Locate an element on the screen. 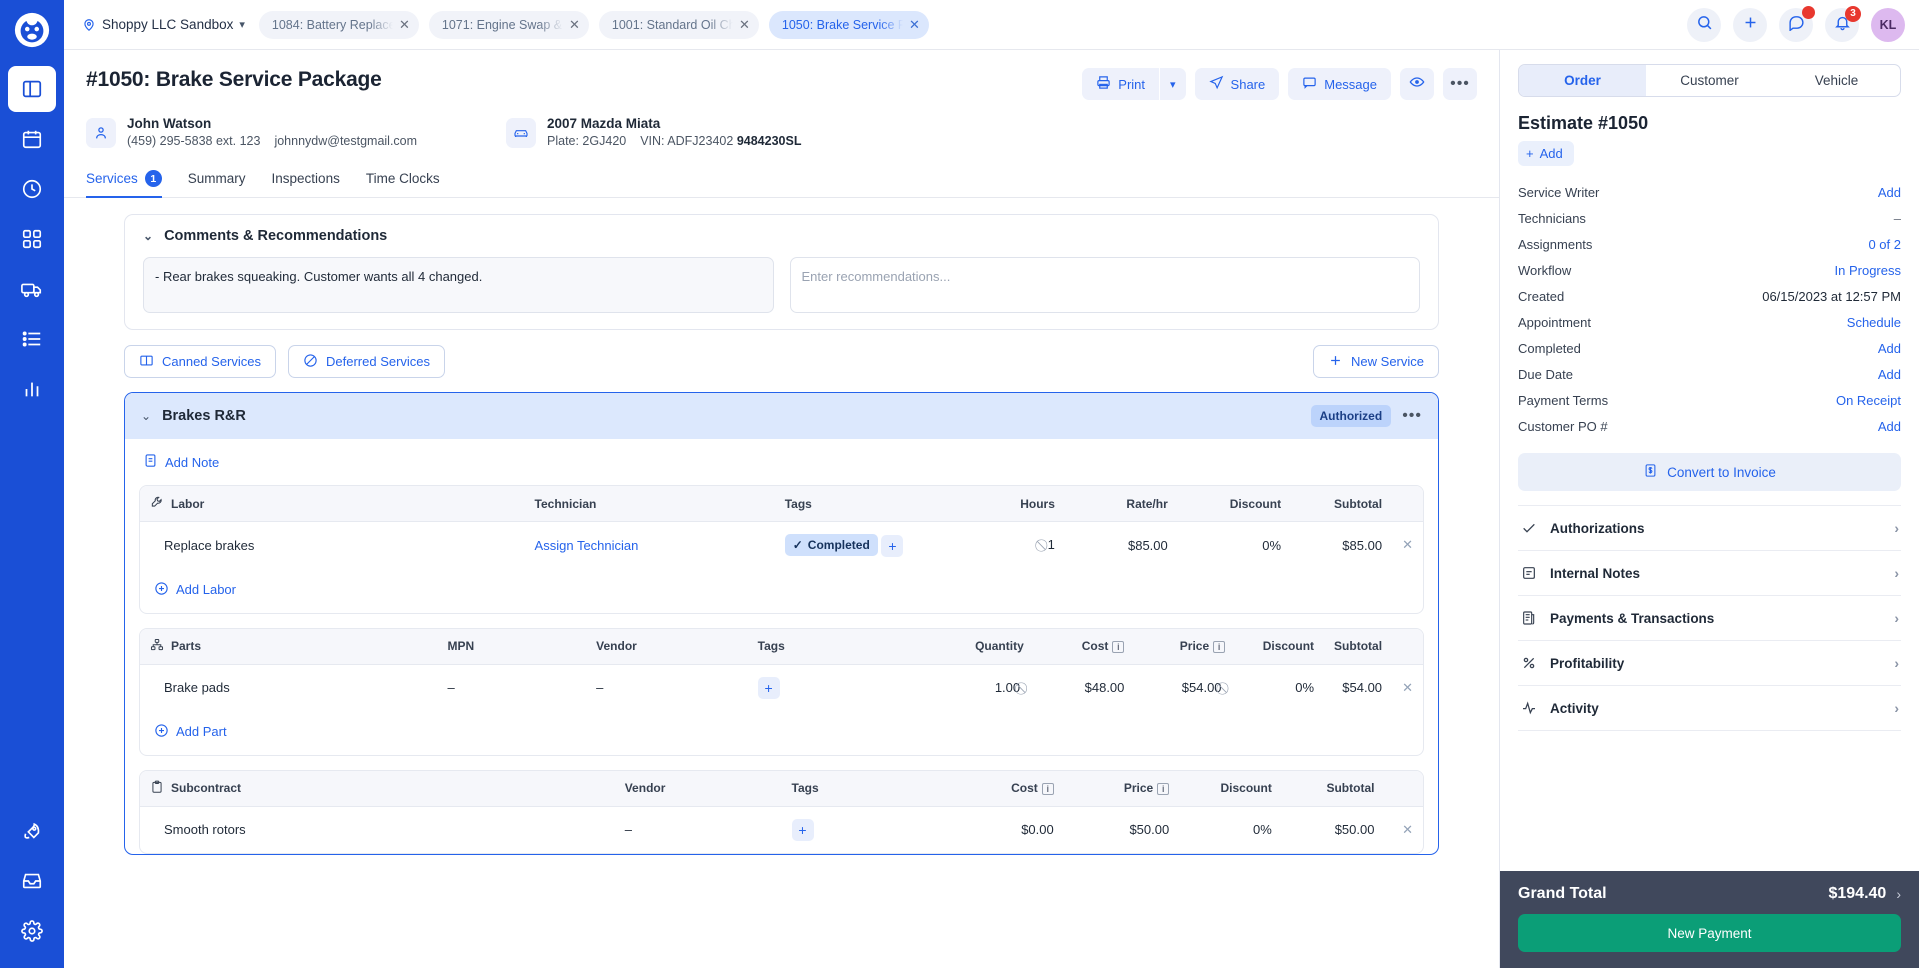  field-payment-terms-value: On Receipt is located at coordinates (1868, 400).